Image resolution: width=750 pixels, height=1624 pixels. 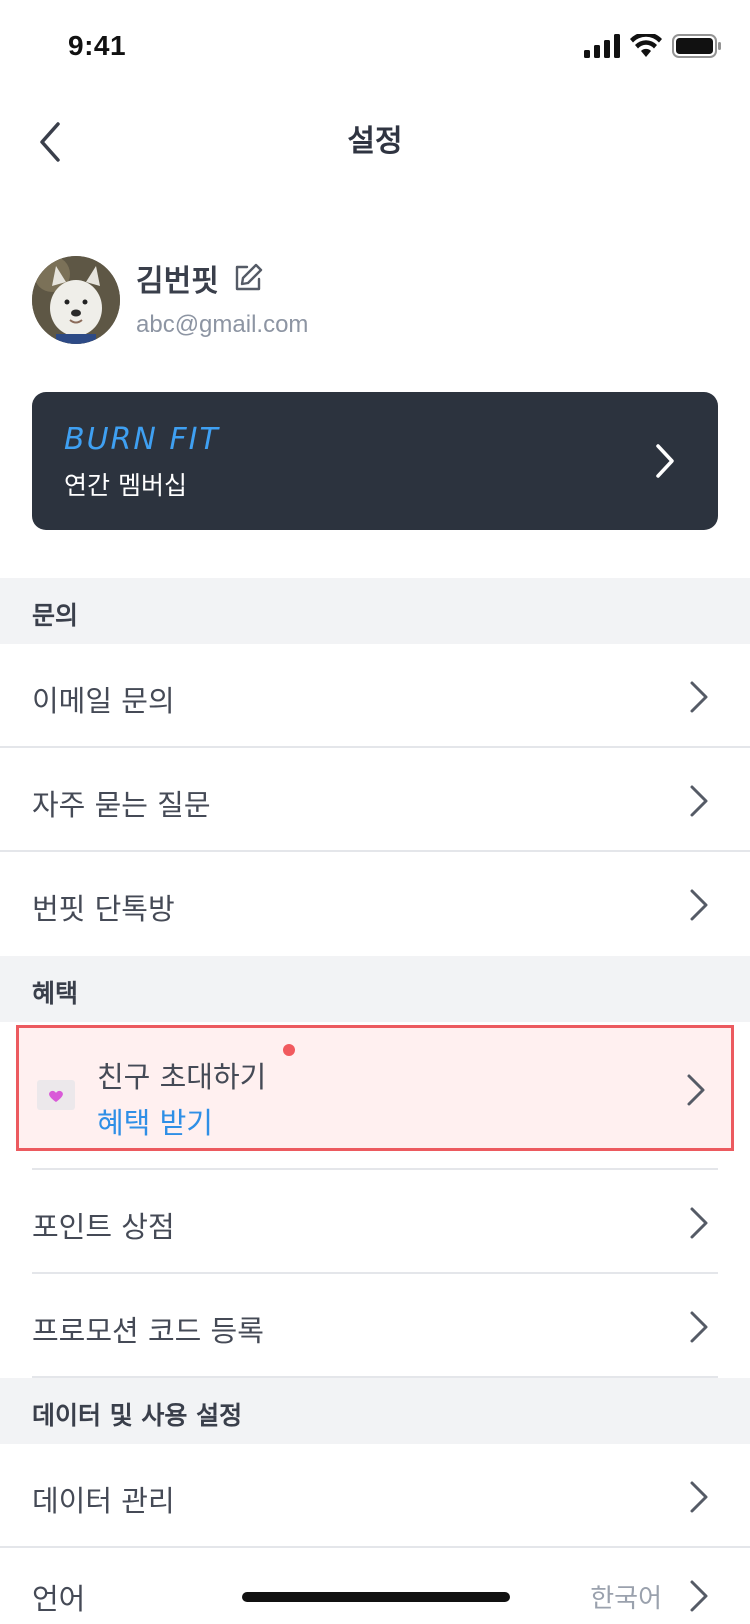 What do you see at coordinates (103, 701) in the screenshot?
I see `menu-item-label: 이메일 문의` at bounding box center [103, 701].